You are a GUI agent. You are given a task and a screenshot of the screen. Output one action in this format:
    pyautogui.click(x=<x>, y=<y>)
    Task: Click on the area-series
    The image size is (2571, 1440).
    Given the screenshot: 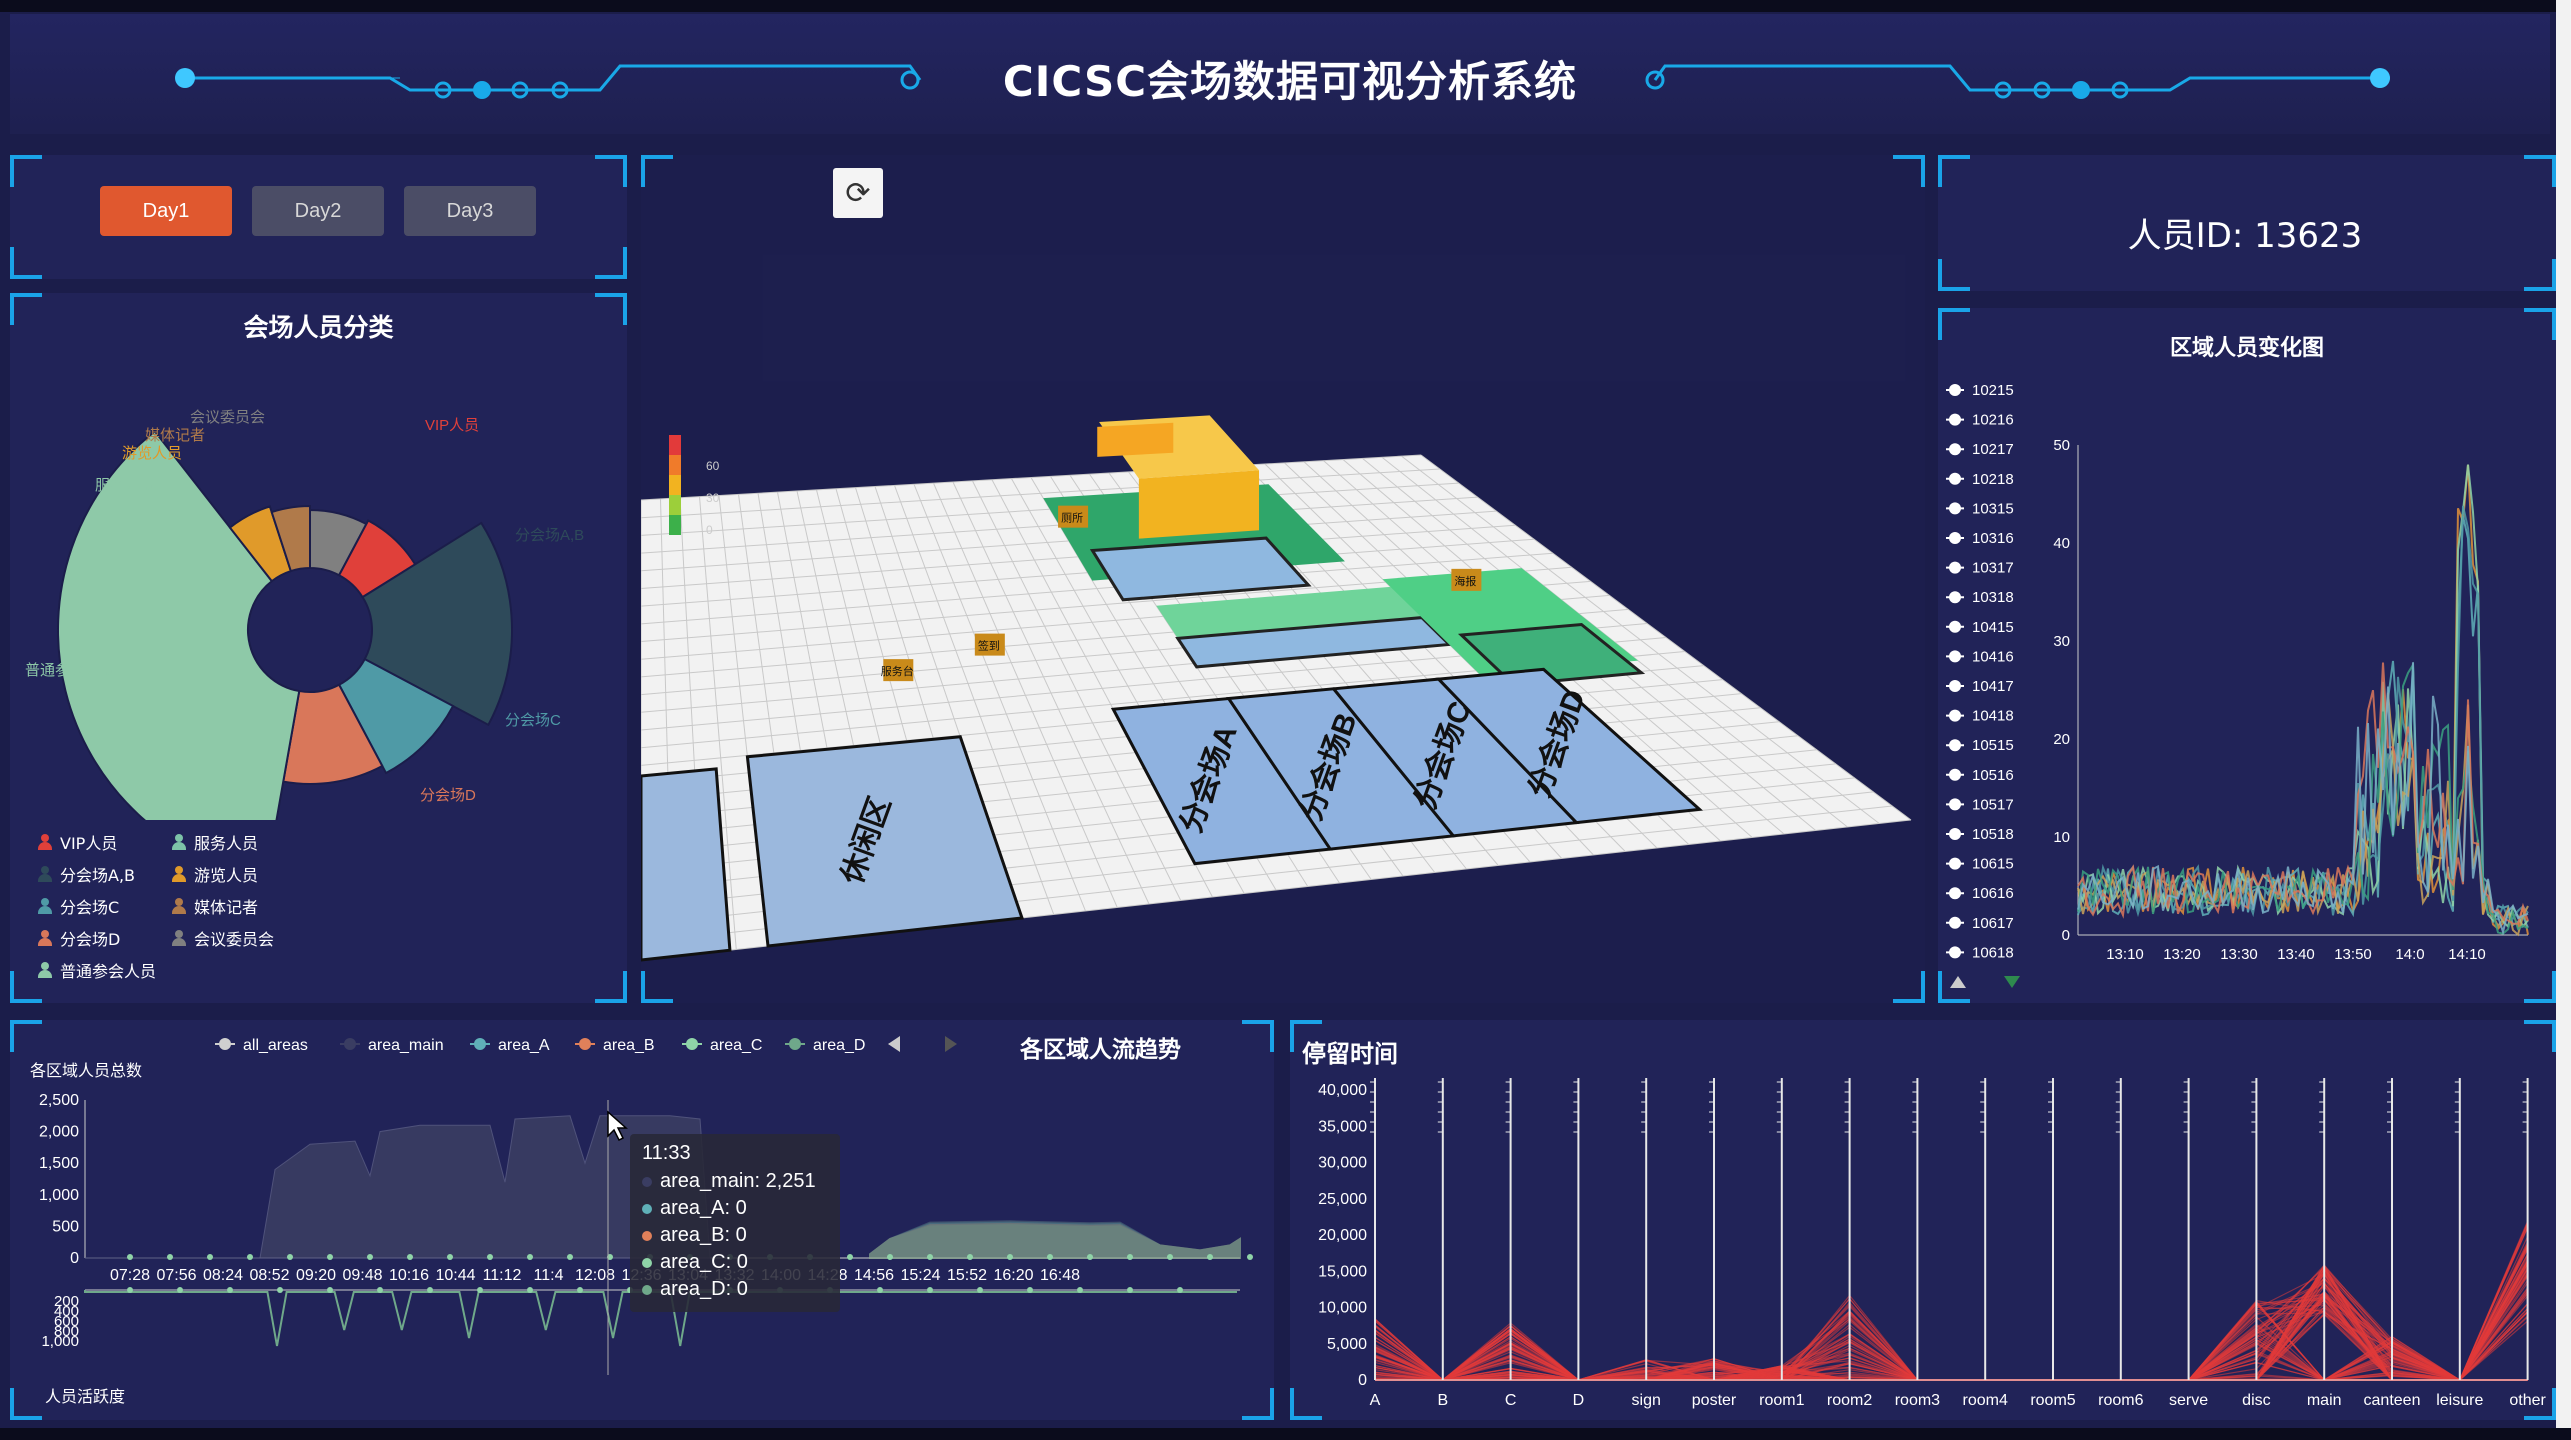 What is the action you would take?
    pyautogui.click(x=1055, y=1241)
    